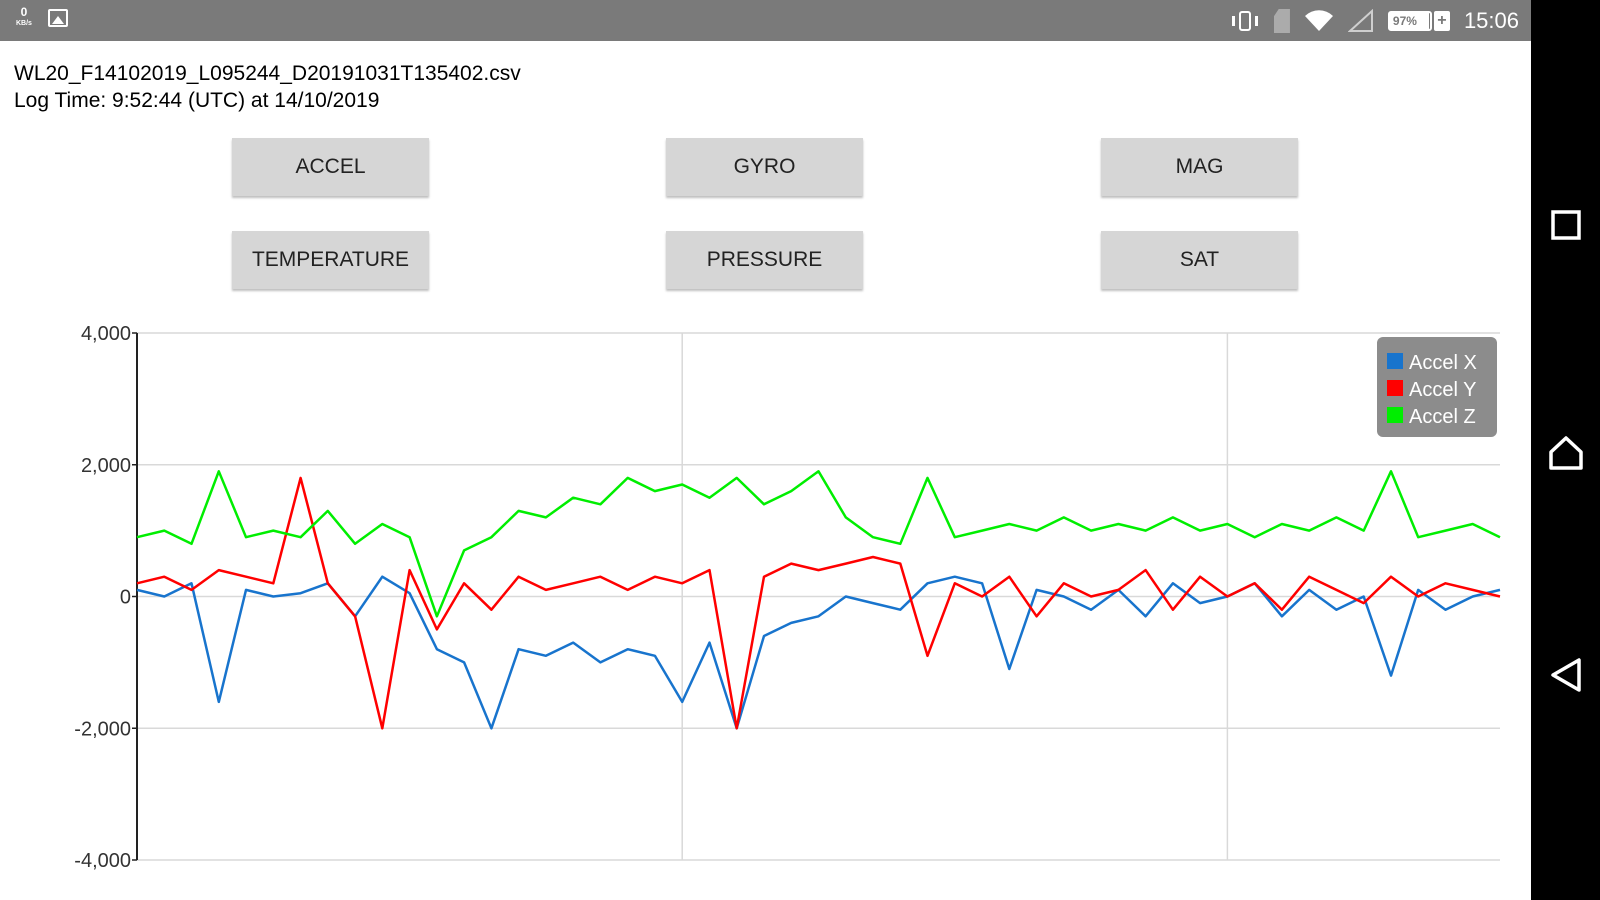  What do you see at coordinates (42, 18) in the screenshot?
I see `status-bar-left: 0 KB/s` at bounding box center [42, 18].